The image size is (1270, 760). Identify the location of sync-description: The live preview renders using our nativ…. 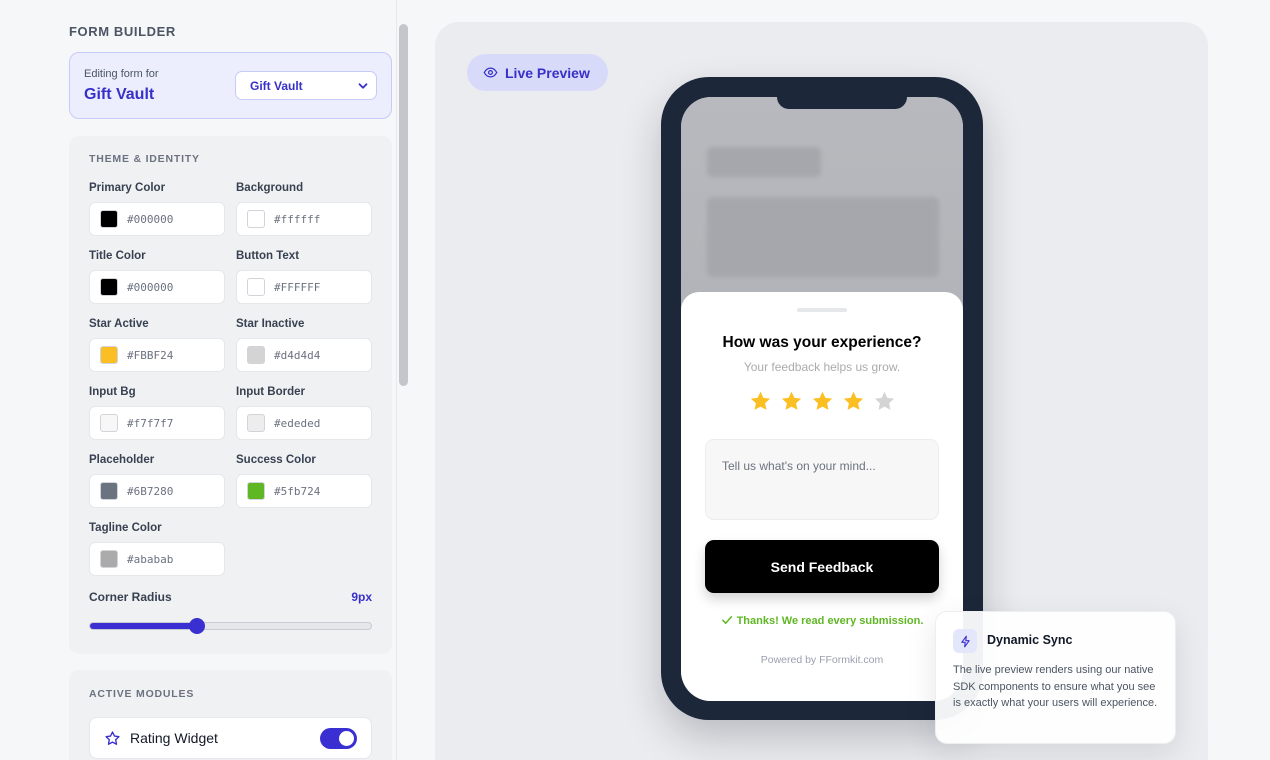
(1055, 686).